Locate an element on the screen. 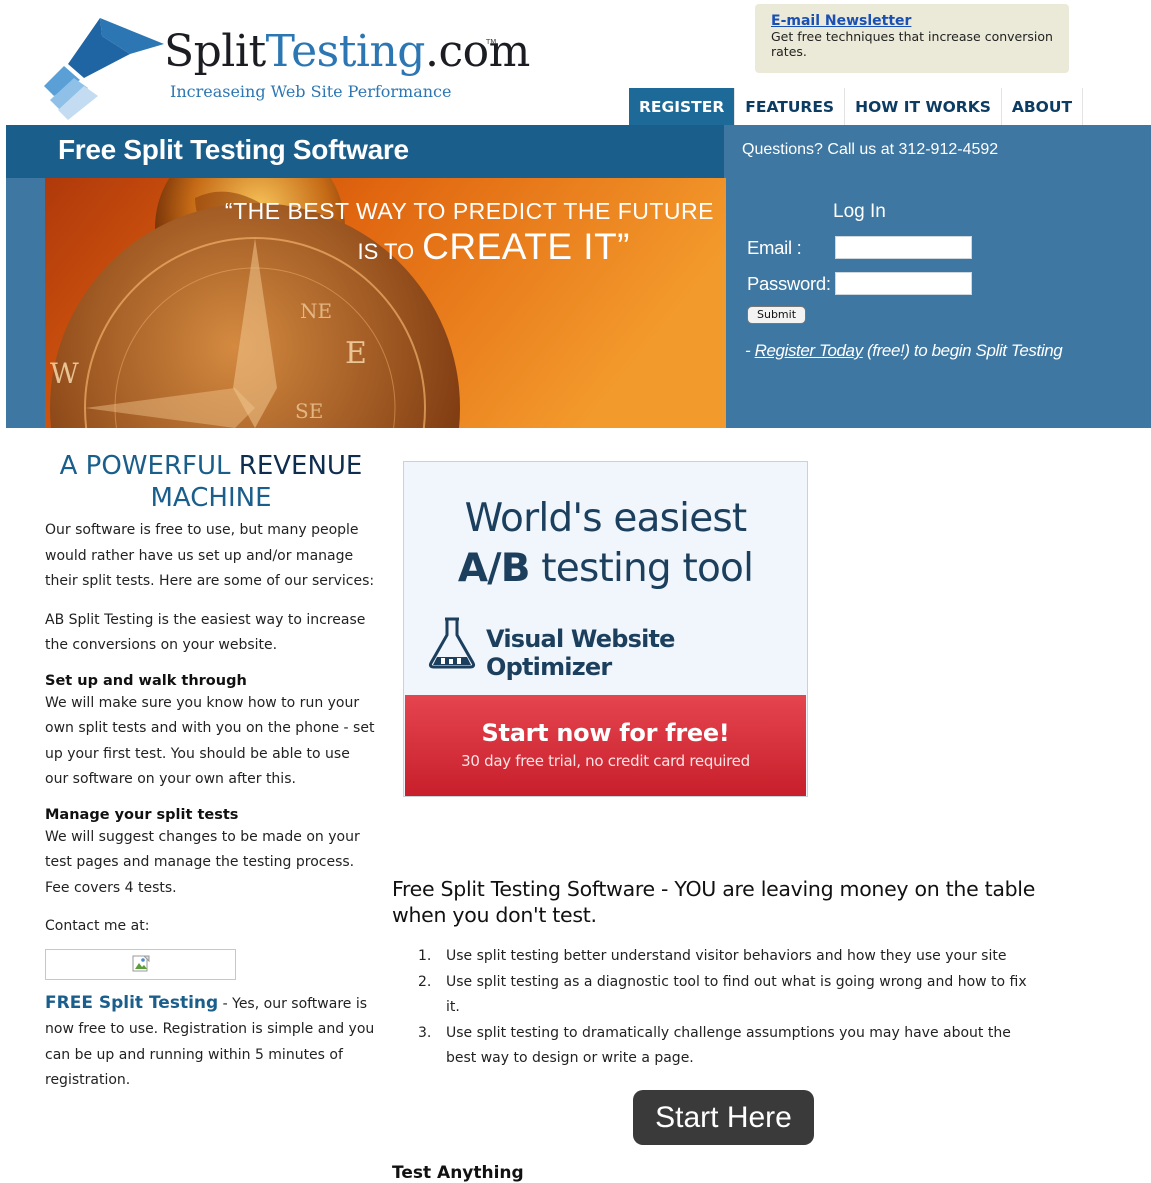  svg-text: SE is located at coordinates (309, 411).